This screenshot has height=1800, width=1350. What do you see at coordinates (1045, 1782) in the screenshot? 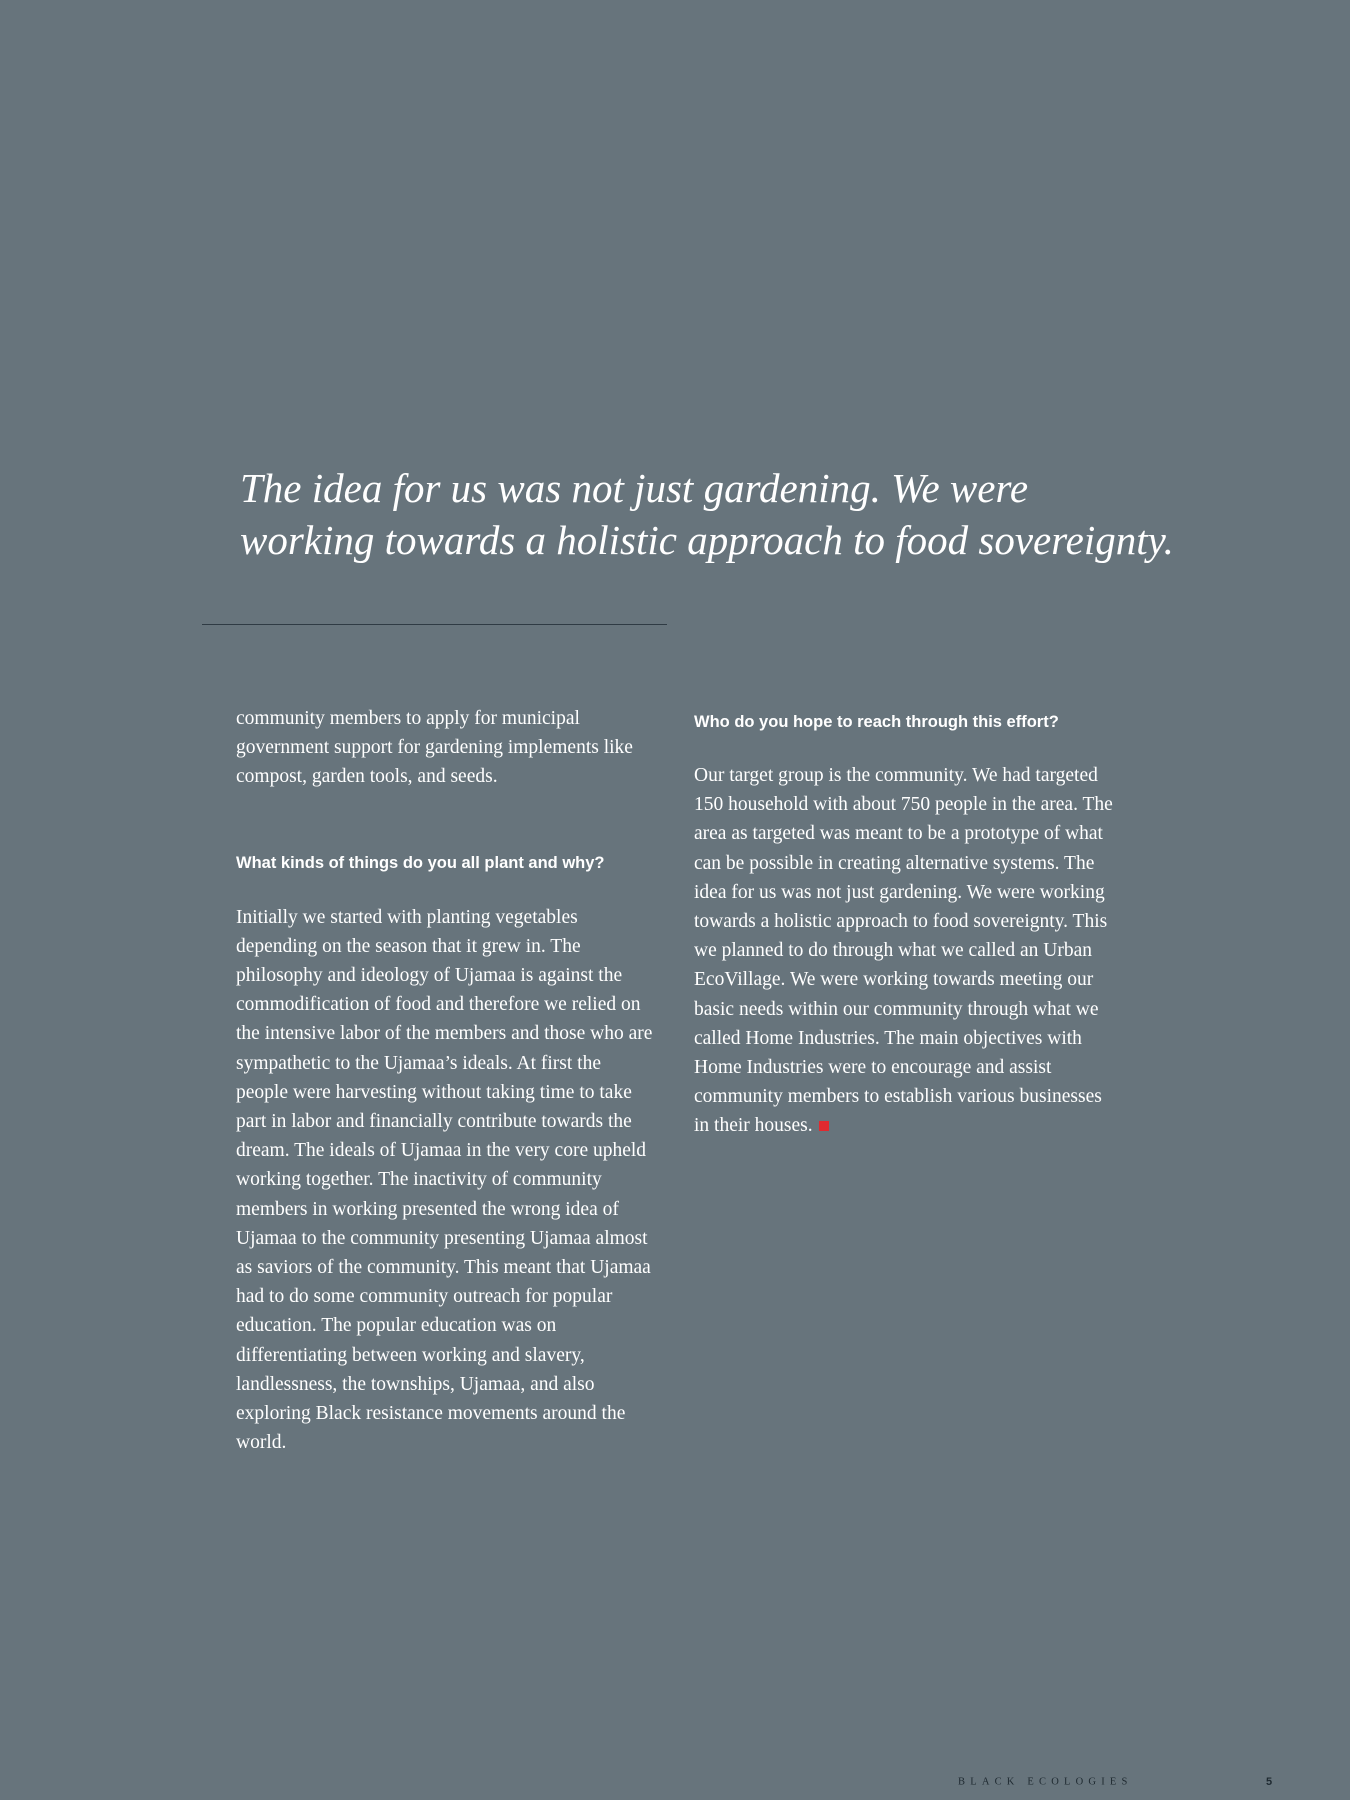
I see `running-title: BLACK ECOLOGIES` at bounding box center [1045, 1782].